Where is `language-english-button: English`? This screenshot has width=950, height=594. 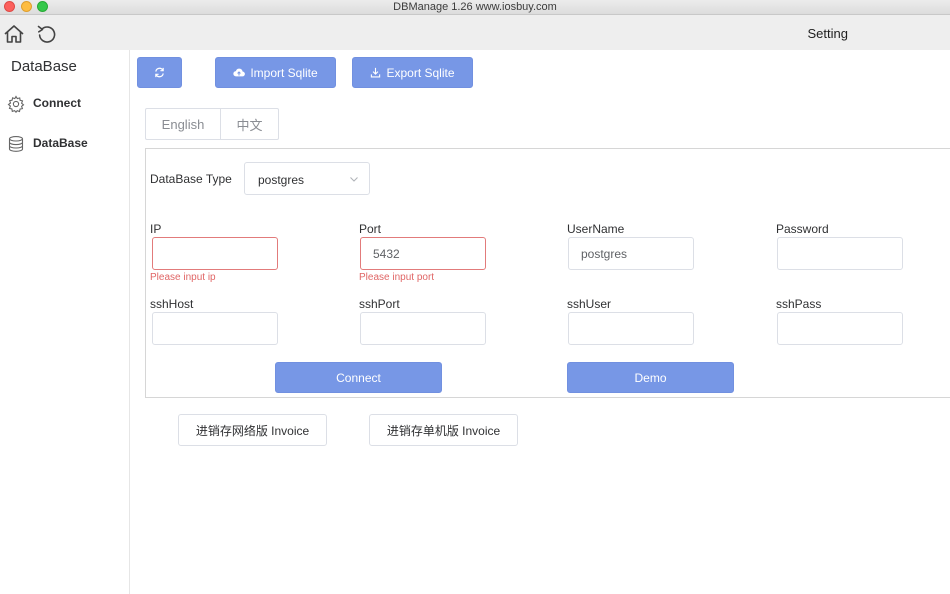
language-english-button: English is located at coordinates (183, 124).